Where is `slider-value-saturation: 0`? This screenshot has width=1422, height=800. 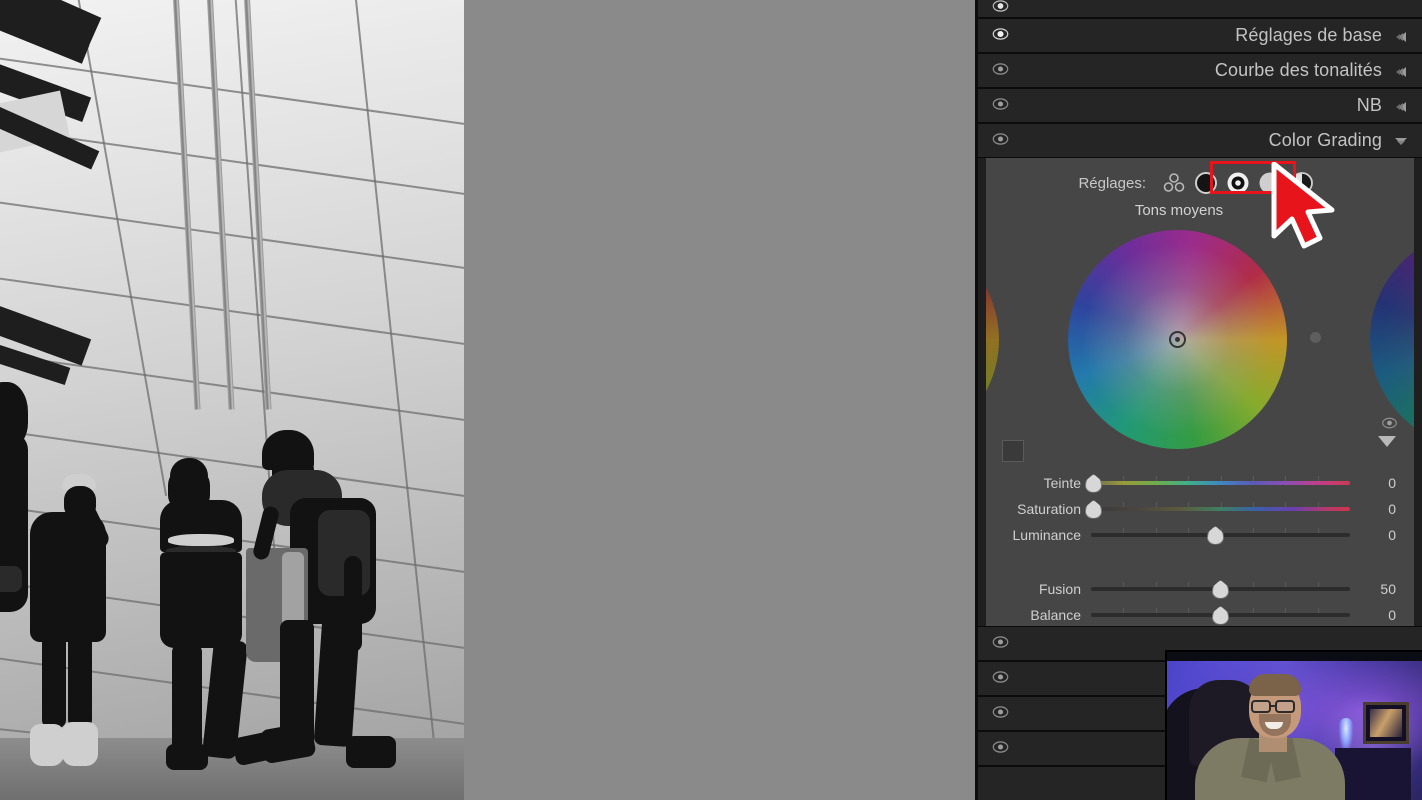
slider-value-saturation: 0 is located at coordinates (1373, 509).